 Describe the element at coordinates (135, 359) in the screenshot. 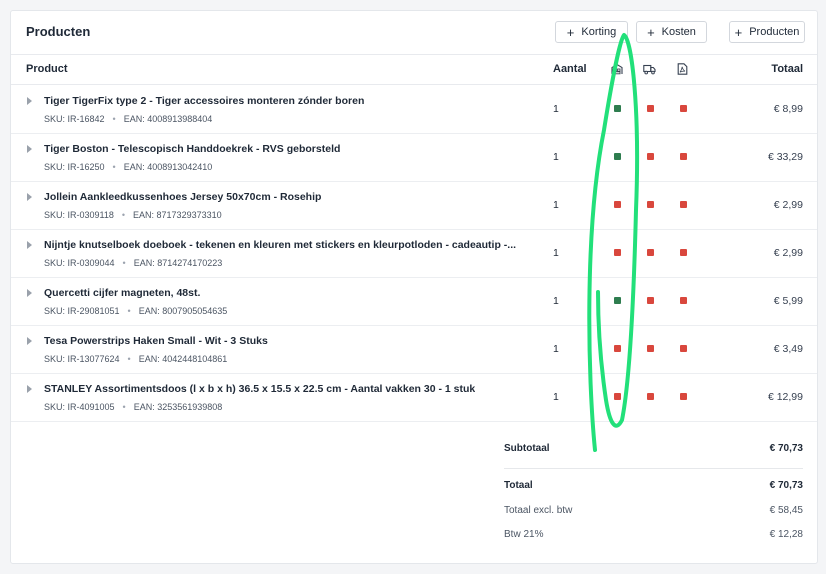

I see `product-meta: SKU: IR-13077624 • EAN: 4042448104861` at that location.